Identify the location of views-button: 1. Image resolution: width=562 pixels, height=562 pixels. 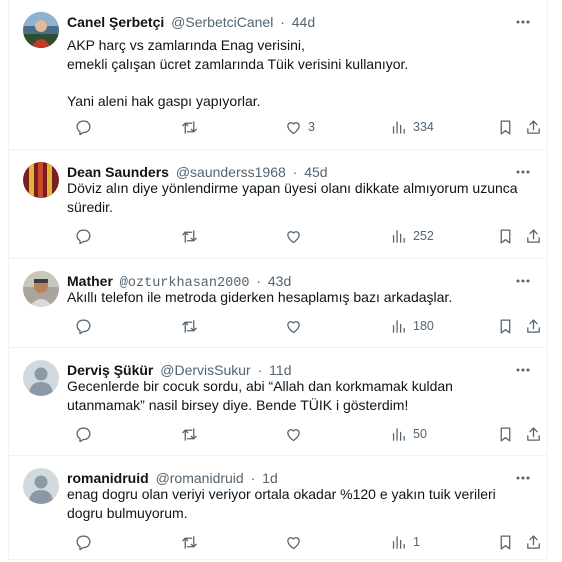
(405, 542).